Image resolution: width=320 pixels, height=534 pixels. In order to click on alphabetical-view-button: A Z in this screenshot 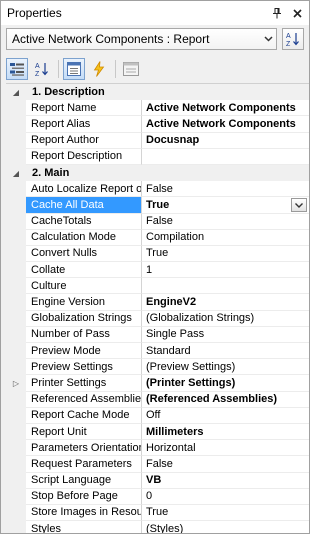, I will do `click(42, 69)`.